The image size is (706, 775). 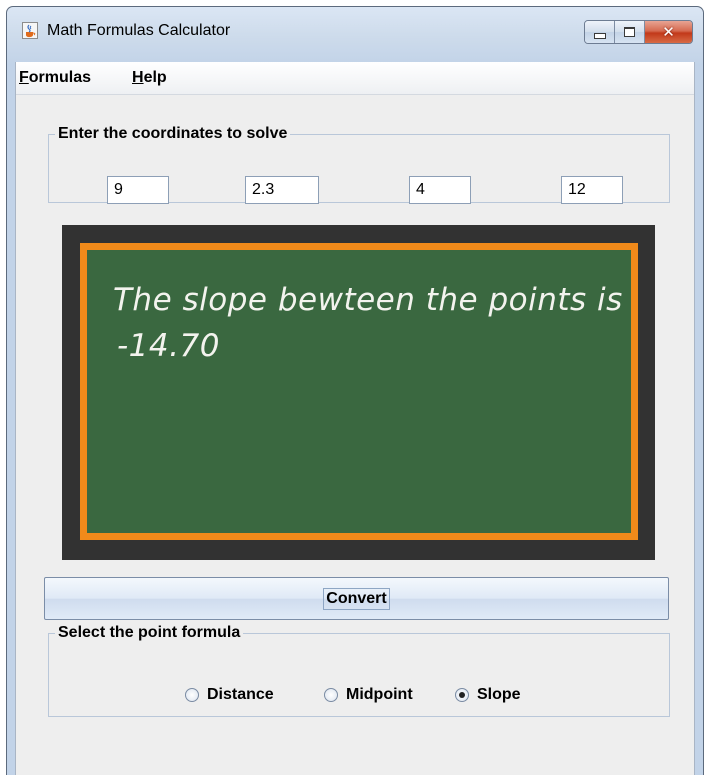 I want to click on minimize-icon, so click(x=599, y=35).